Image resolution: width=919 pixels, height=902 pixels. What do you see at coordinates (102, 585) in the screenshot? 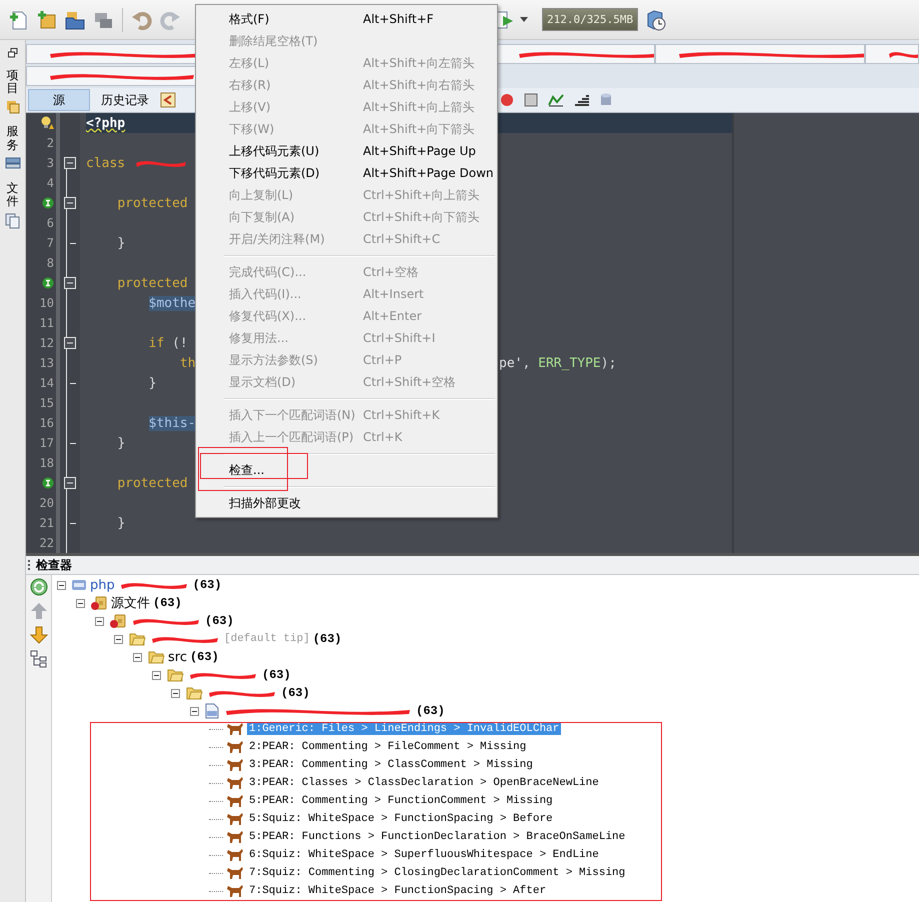
I see `node-label: php` at bounding box center [102, 585].